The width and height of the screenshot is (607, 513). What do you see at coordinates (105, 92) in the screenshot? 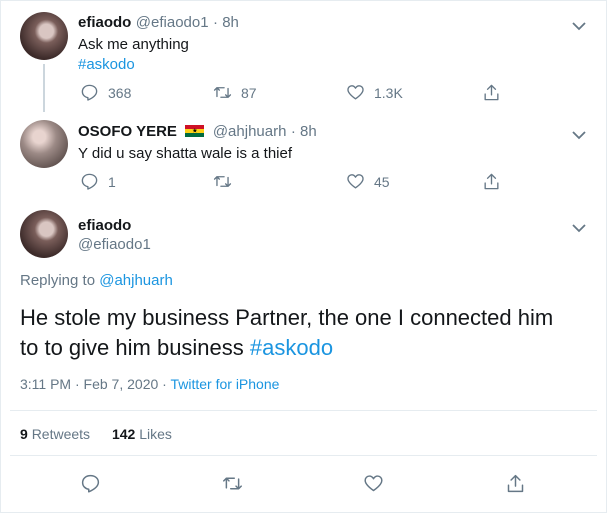
I see `reply-button: 368` at bounding box center [105, 92].